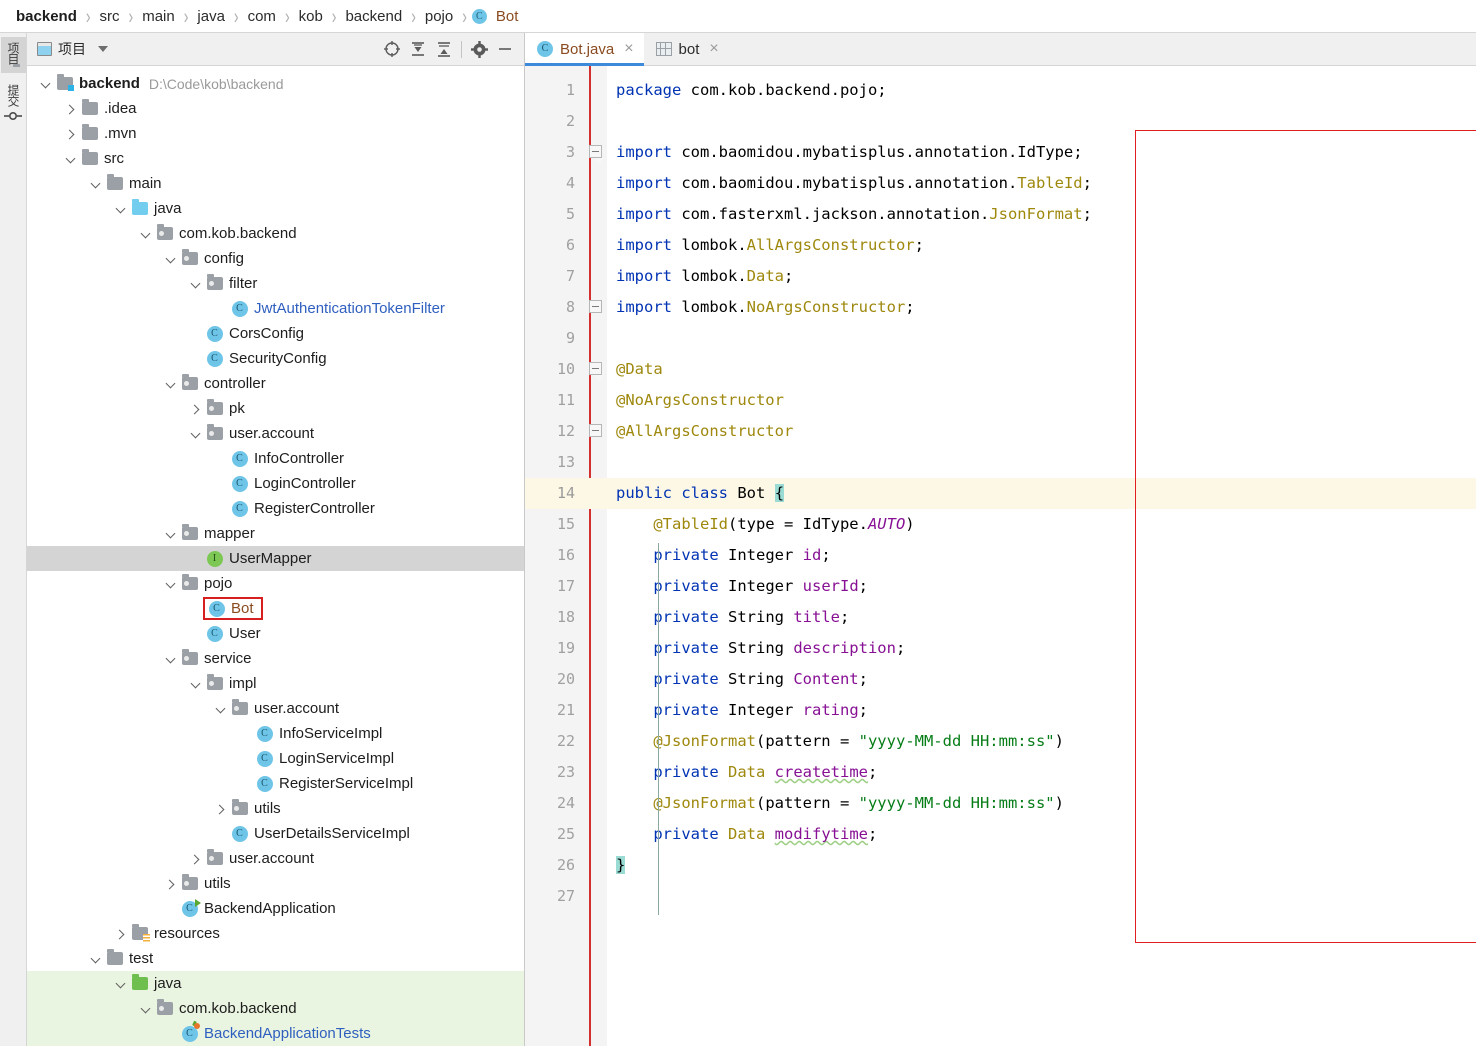 The height and width of the screenshot is (1046, 1476). I want to click on tree-node: src, so click(275, 158).